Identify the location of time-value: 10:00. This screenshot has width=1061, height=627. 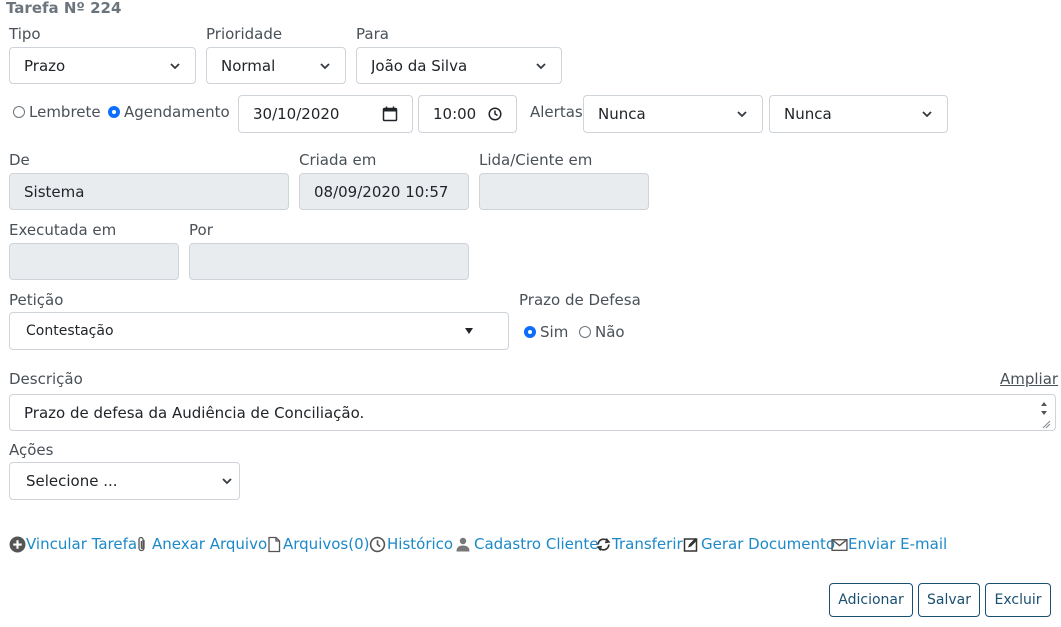
(455, 114).